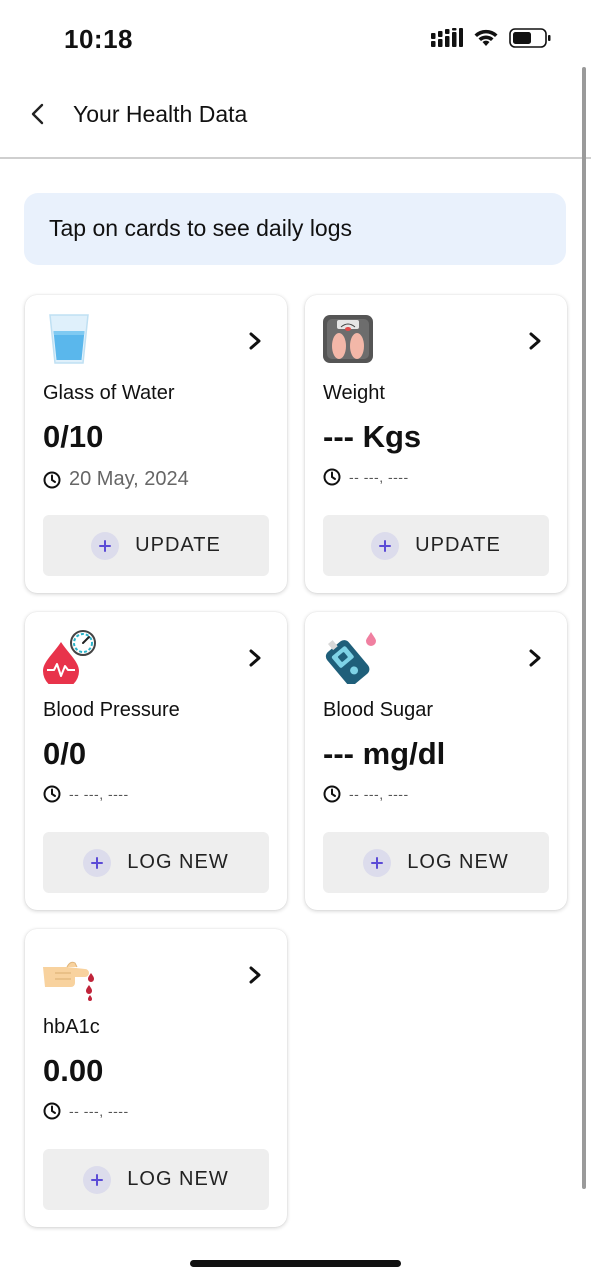 Image resolution: width=591 pixels, height=1280 pixels. Describe the element at coordinates (73, 1070) in the screenshot. I see `card-value: 0.00` at that location.